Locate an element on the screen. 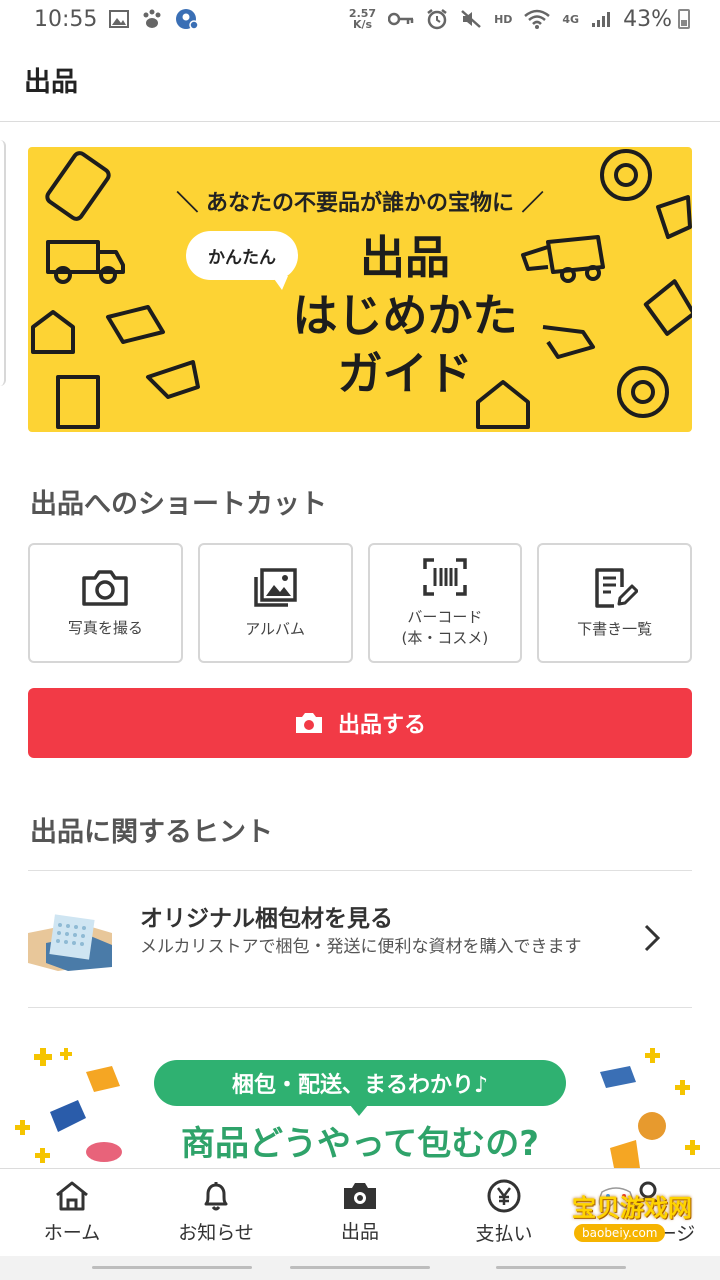  battery-percent: 43% is located at coordinates (647, 19).